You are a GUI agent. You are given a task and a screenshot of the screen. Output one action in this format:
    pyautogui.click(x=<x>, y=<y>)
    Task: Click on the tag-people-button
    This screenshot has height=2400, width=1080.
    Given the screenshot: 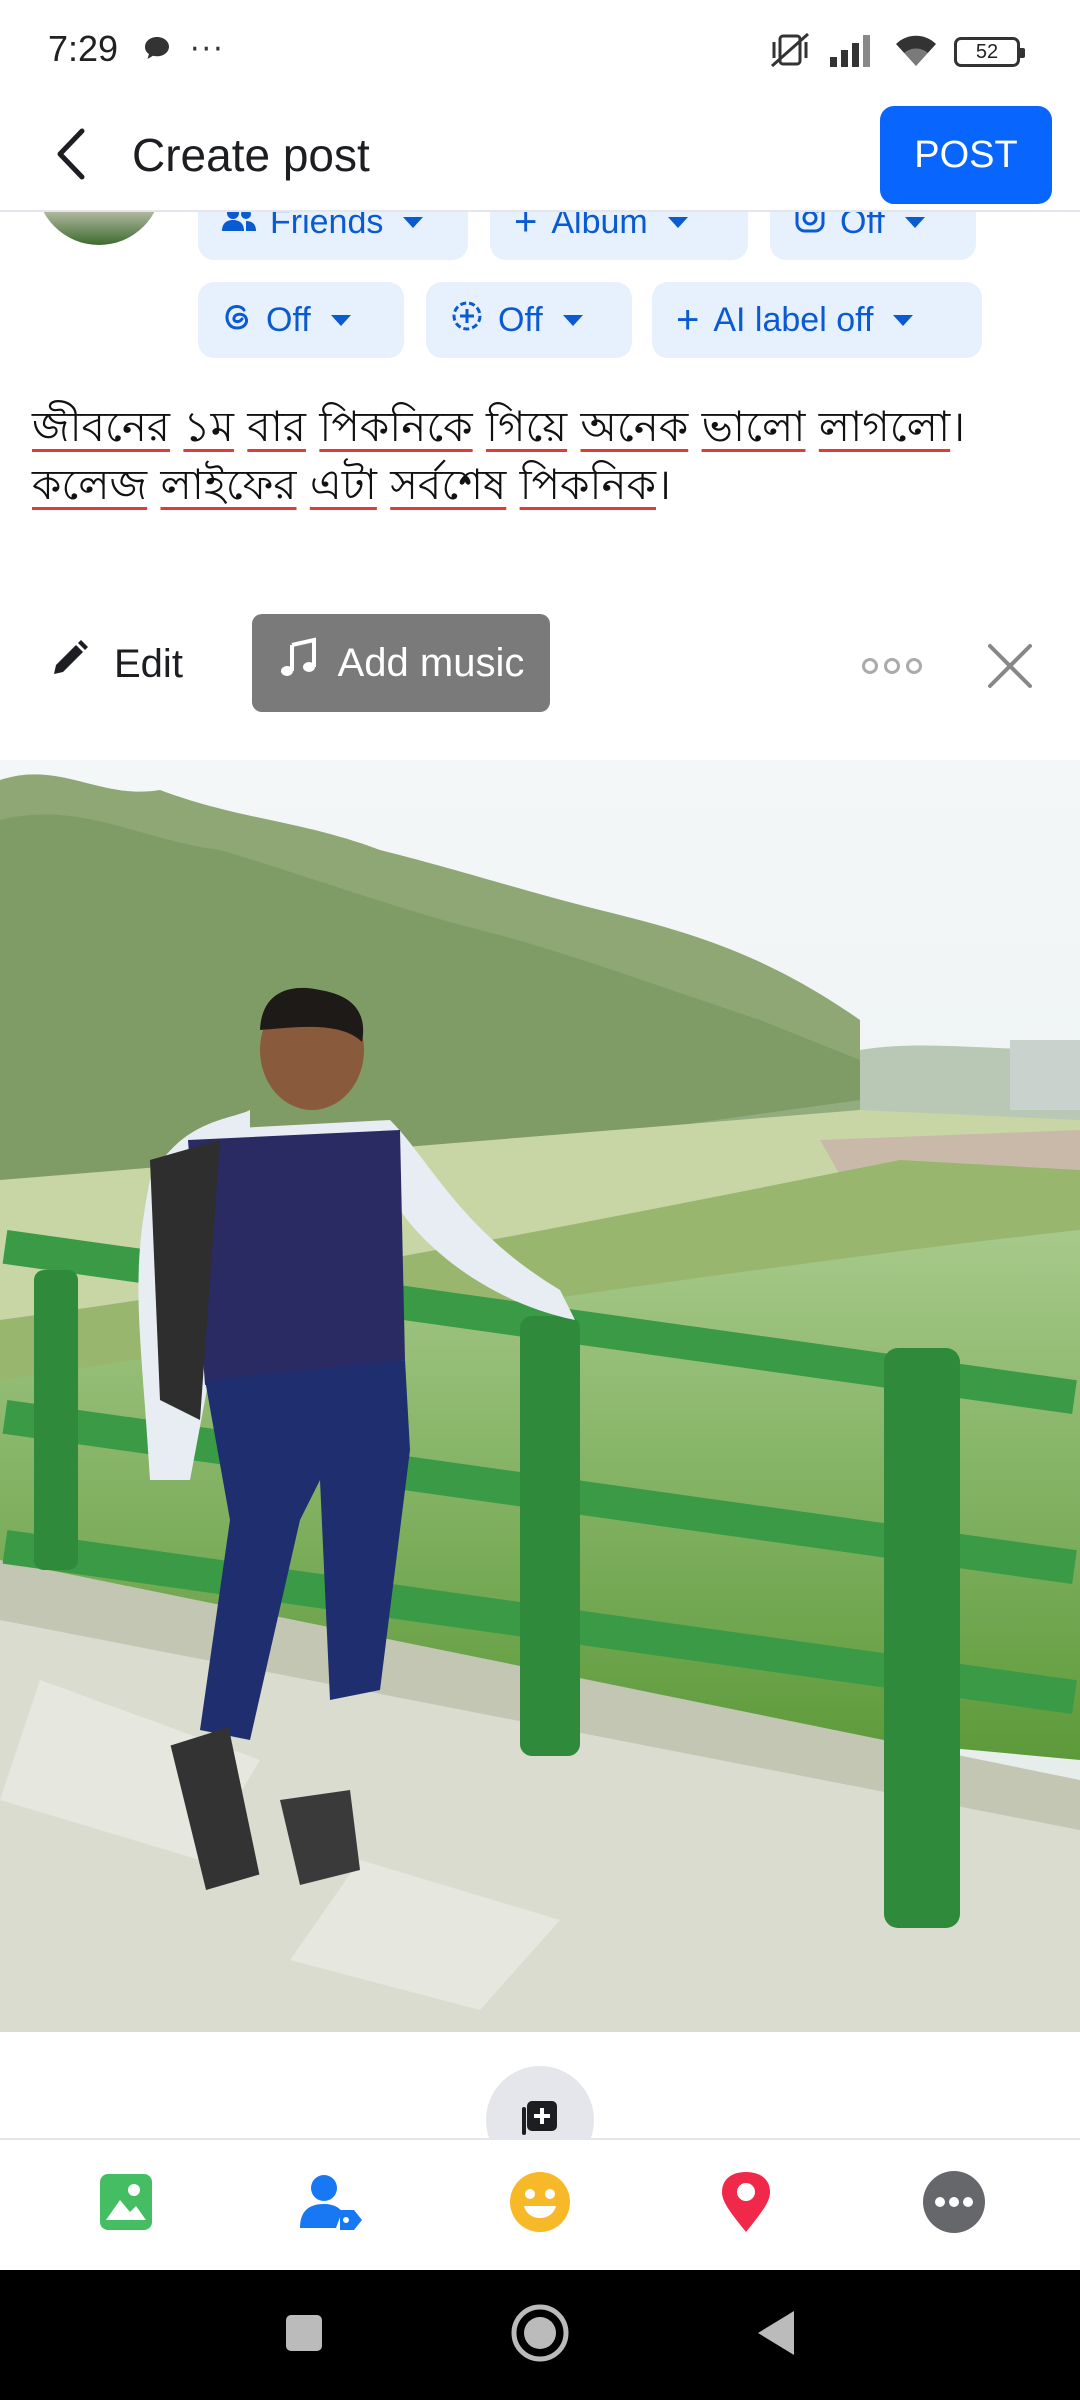 What is the action you would take?
    pyautogui.click(x=332, y=2204)
    